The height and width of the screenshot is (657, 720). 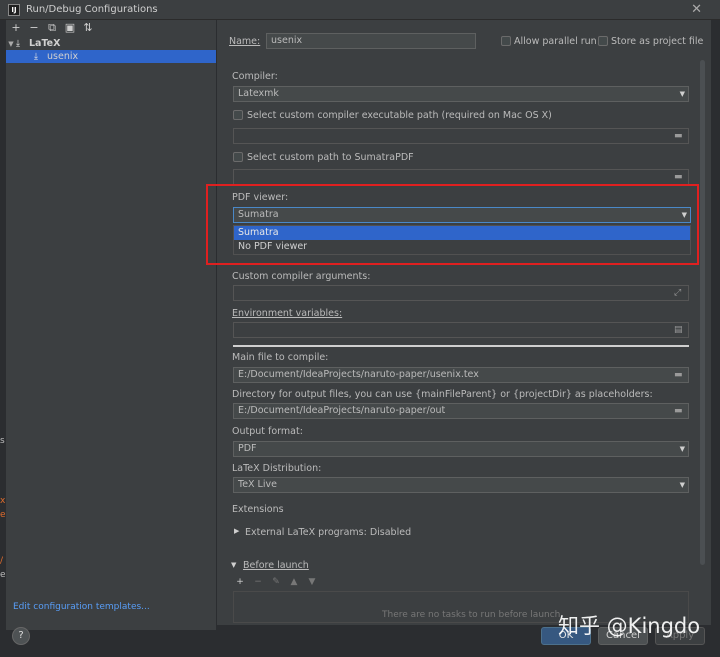 What do you see at coordinates (461, 177) in the screenshot?
I see `custom-sumatra-input: ▬` at bounding box center [461, 177].